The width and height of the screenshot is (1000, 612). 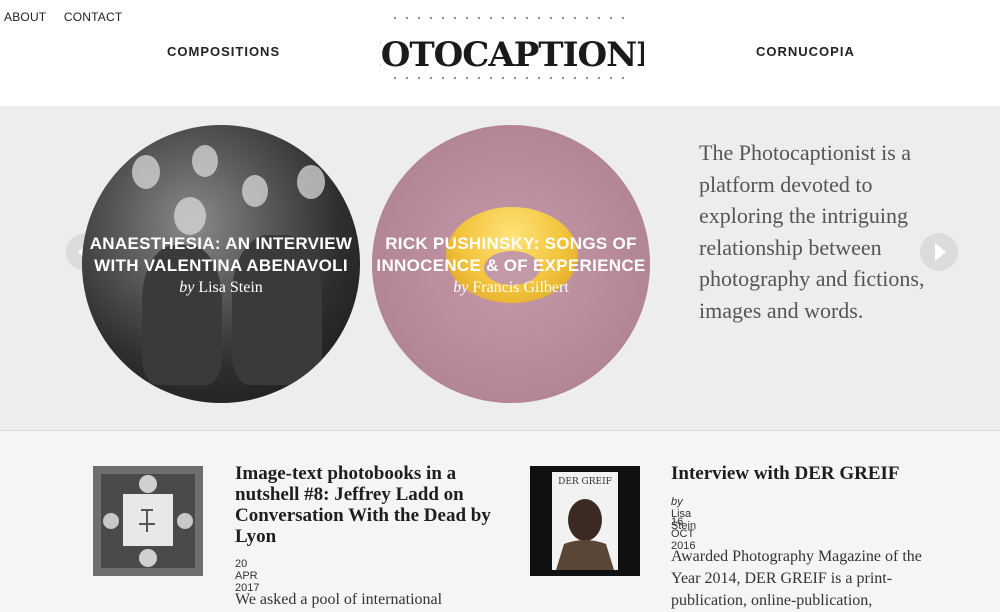 I want to click on next-arrow, so click(x=939, y=252).